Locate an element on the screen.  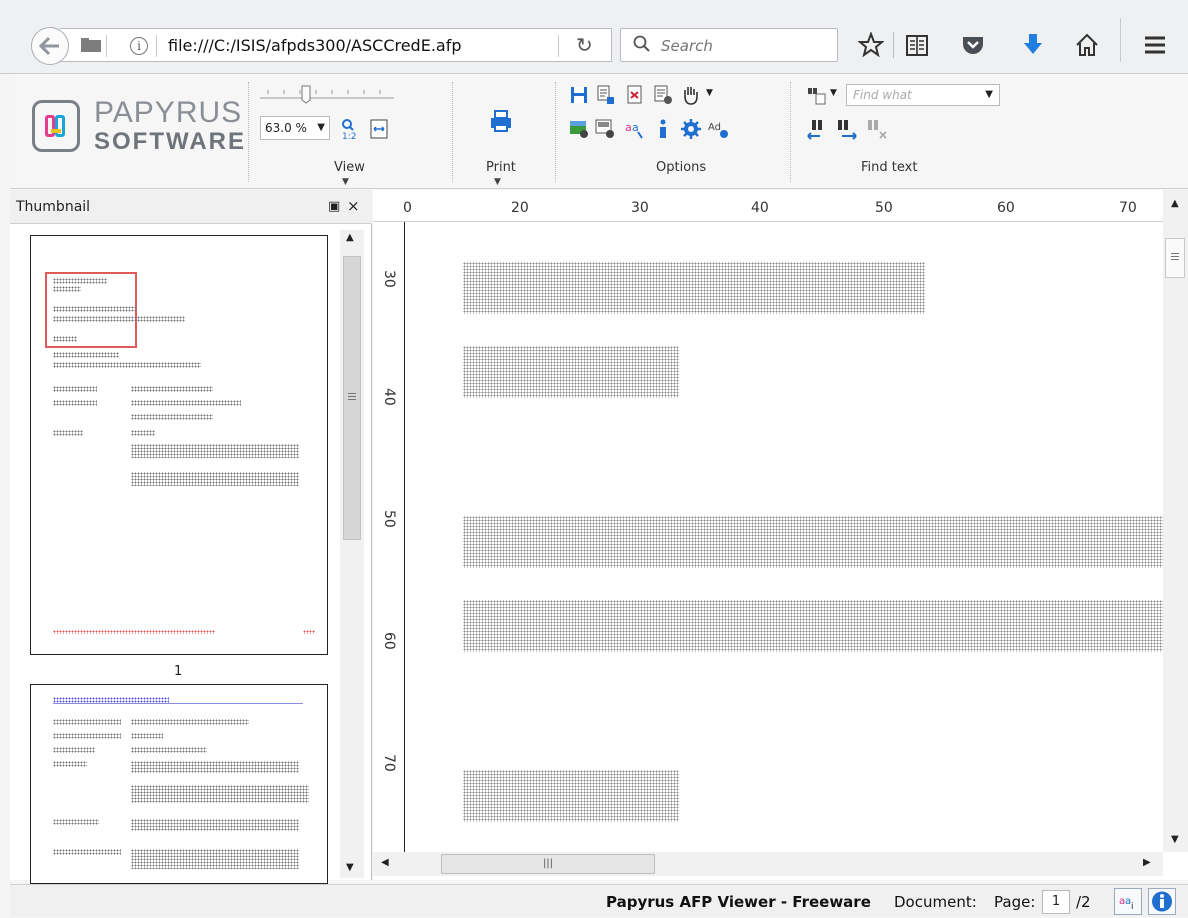
find-options-icon is located at coordinates (817, 95).